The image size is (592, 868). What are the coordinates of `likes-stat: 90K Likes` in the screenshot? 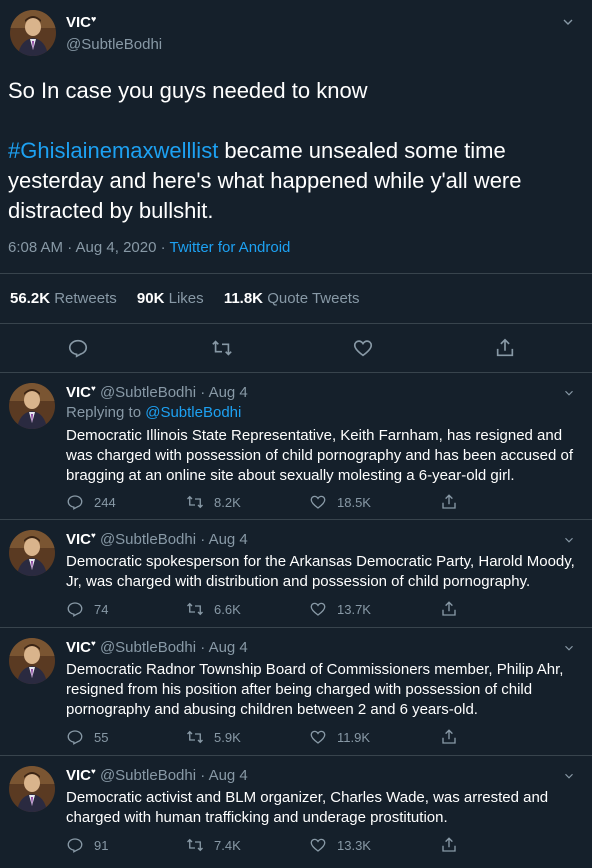 It's located at (170, 298).